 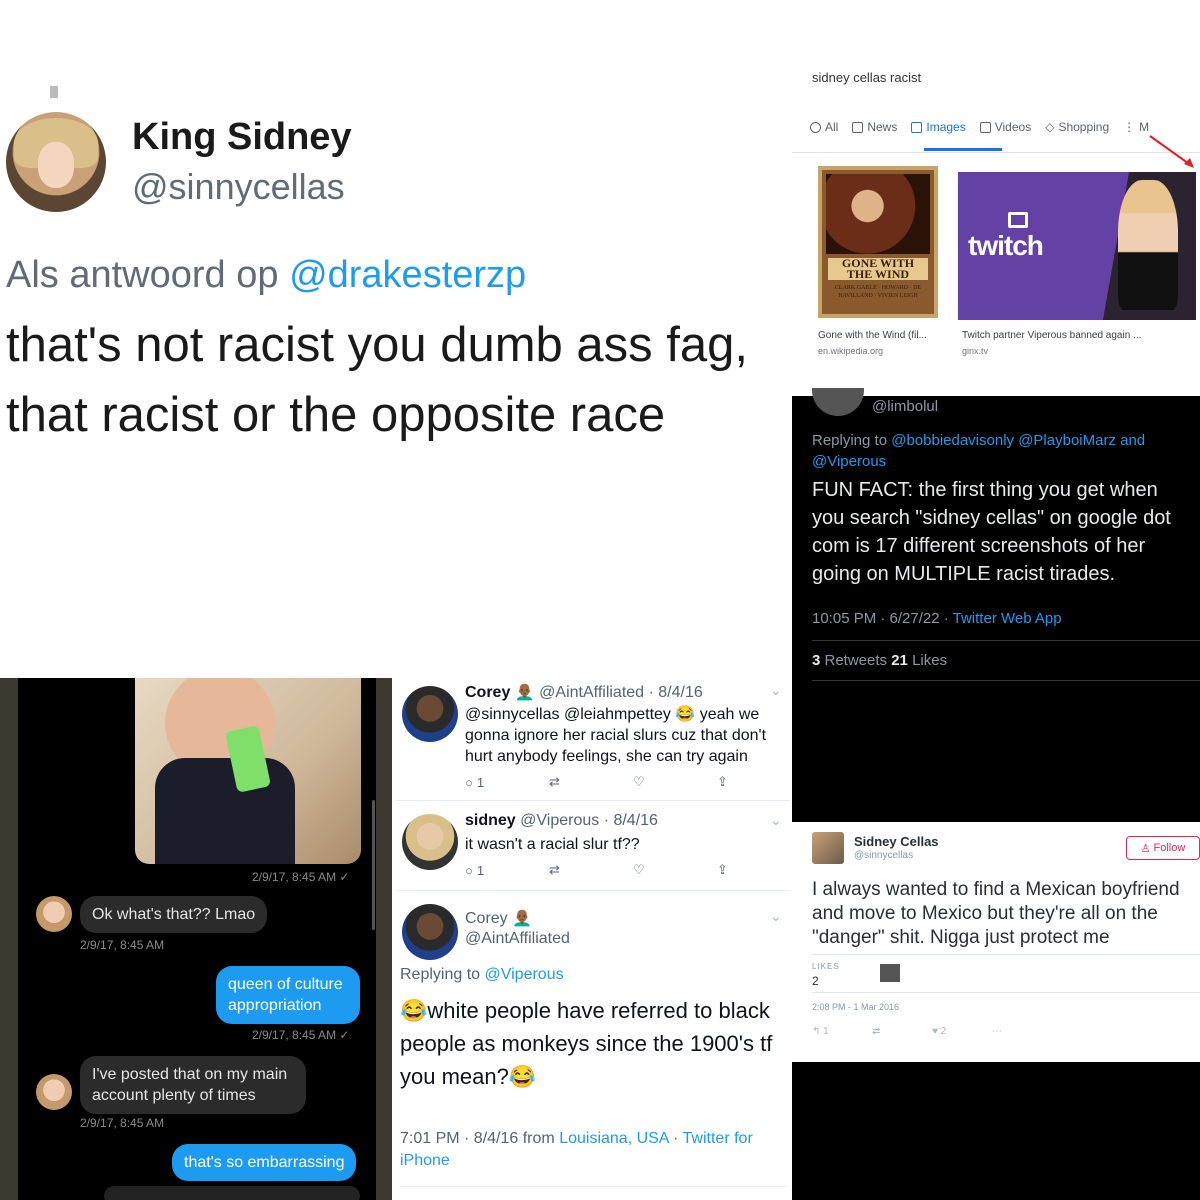 I want to click on client-link: Twitter Web App, so click(x=1007, y=618).